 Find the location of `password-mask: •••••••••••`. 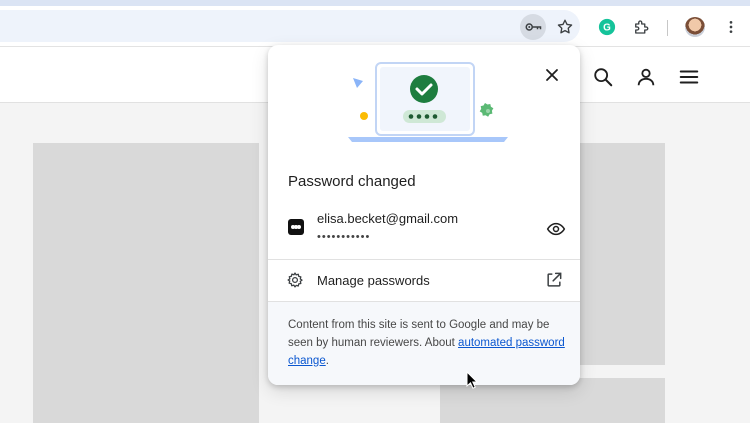

password-mask: ••••••••••• is located at coordinates (344, 237).